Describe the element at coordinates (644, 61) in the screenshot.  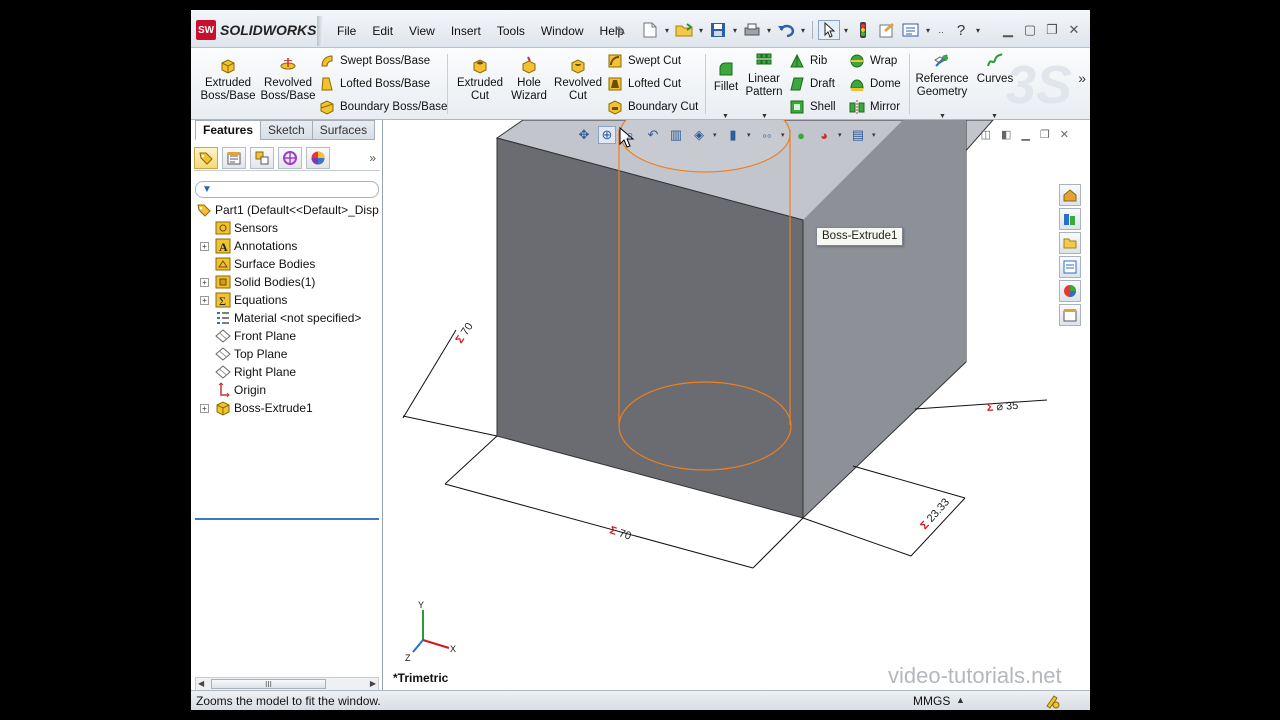
I see `swept-cut-button: Swept Cut` at that location.